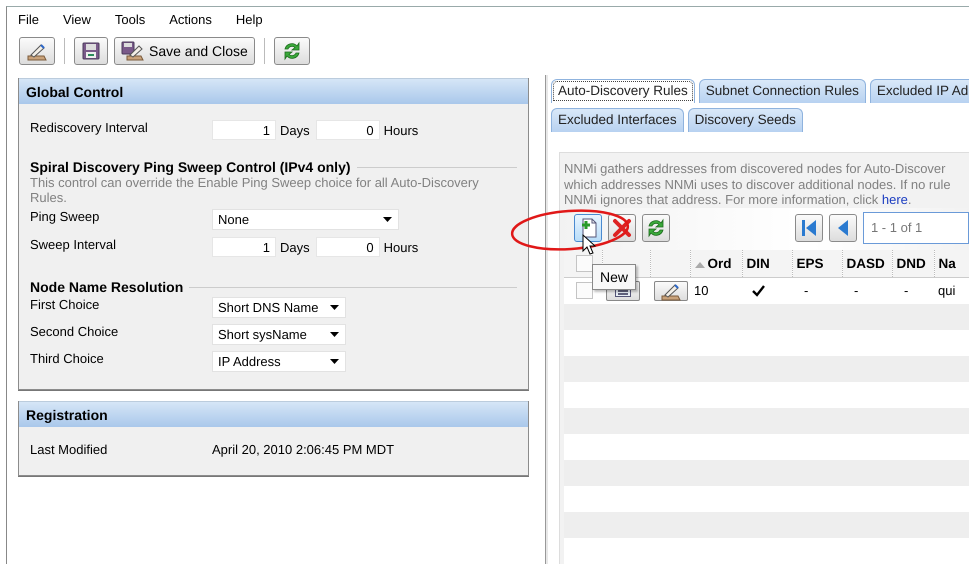 The image size is (969, 564). Describe the element at coordinates (817, 263) in the screenshot. I see `column-header: EPS` at that location.